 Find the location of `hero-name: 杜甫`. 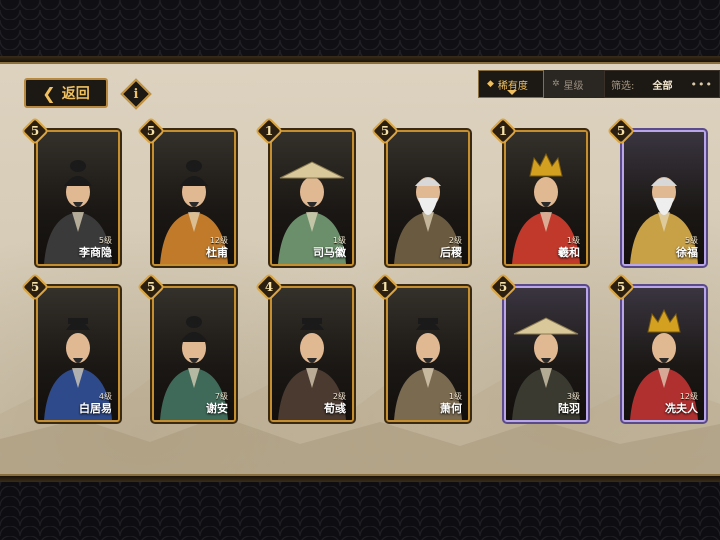

hero-name: 杜甫 is located at coordinates (217, 252).